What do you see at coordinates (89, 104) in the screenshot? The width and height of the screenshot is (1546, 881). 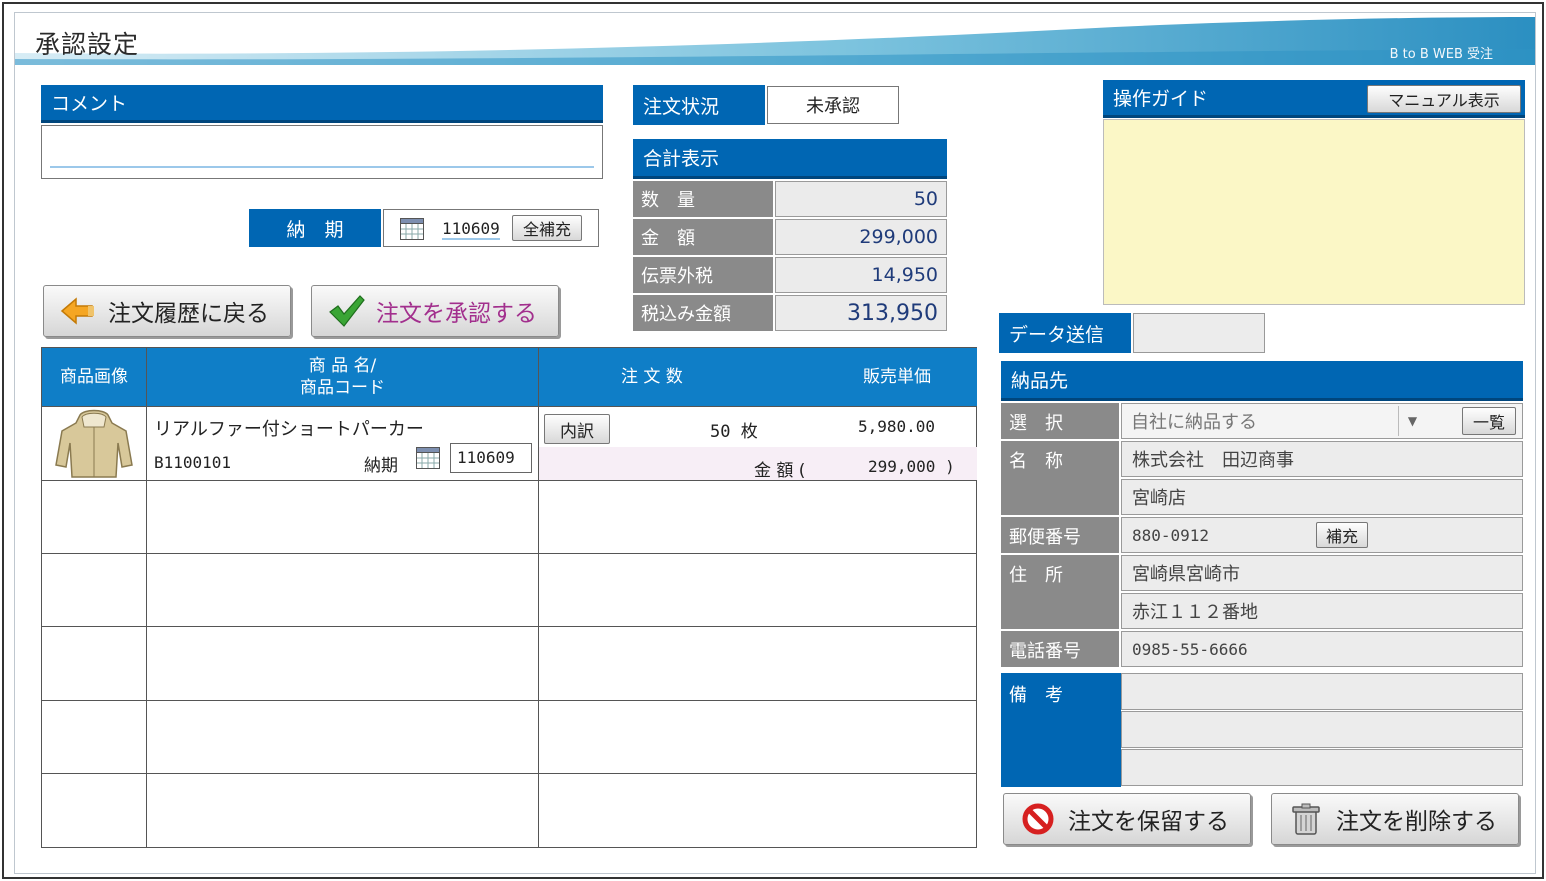 I see `comment-label: コメント` at bounding box center [89, 104].